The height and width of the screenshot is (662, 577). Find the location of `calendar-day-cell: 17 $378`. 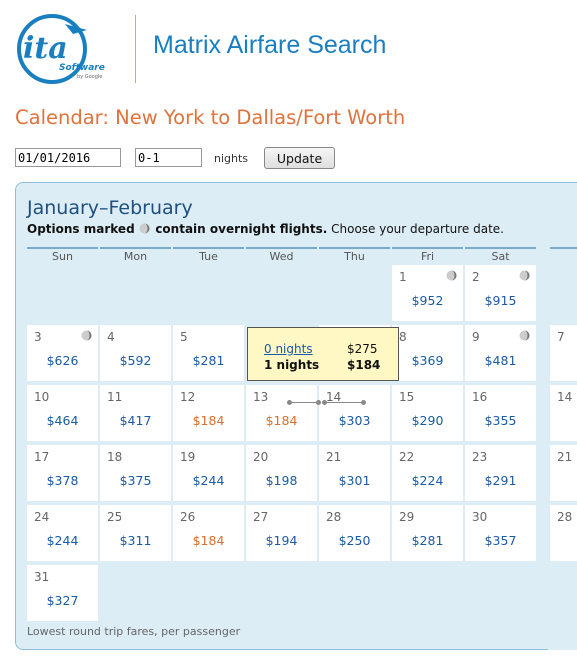

calendar-day-cell: 17 $378 is located at coordinates (62, 473).